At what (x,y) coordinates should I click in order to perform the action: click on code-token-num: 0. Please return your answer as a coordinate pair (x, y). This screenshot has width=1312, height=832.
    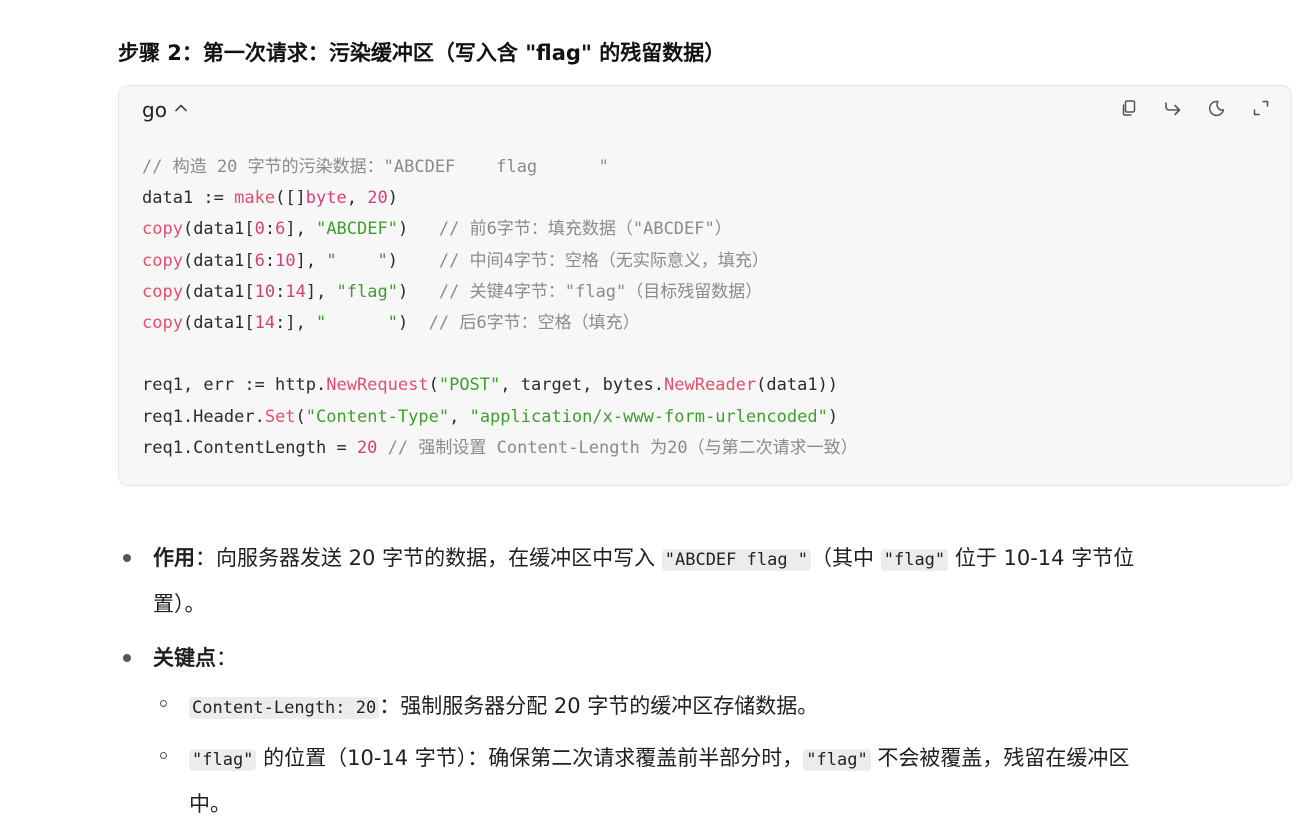
    Looking at the image, I should click on (259, 229).